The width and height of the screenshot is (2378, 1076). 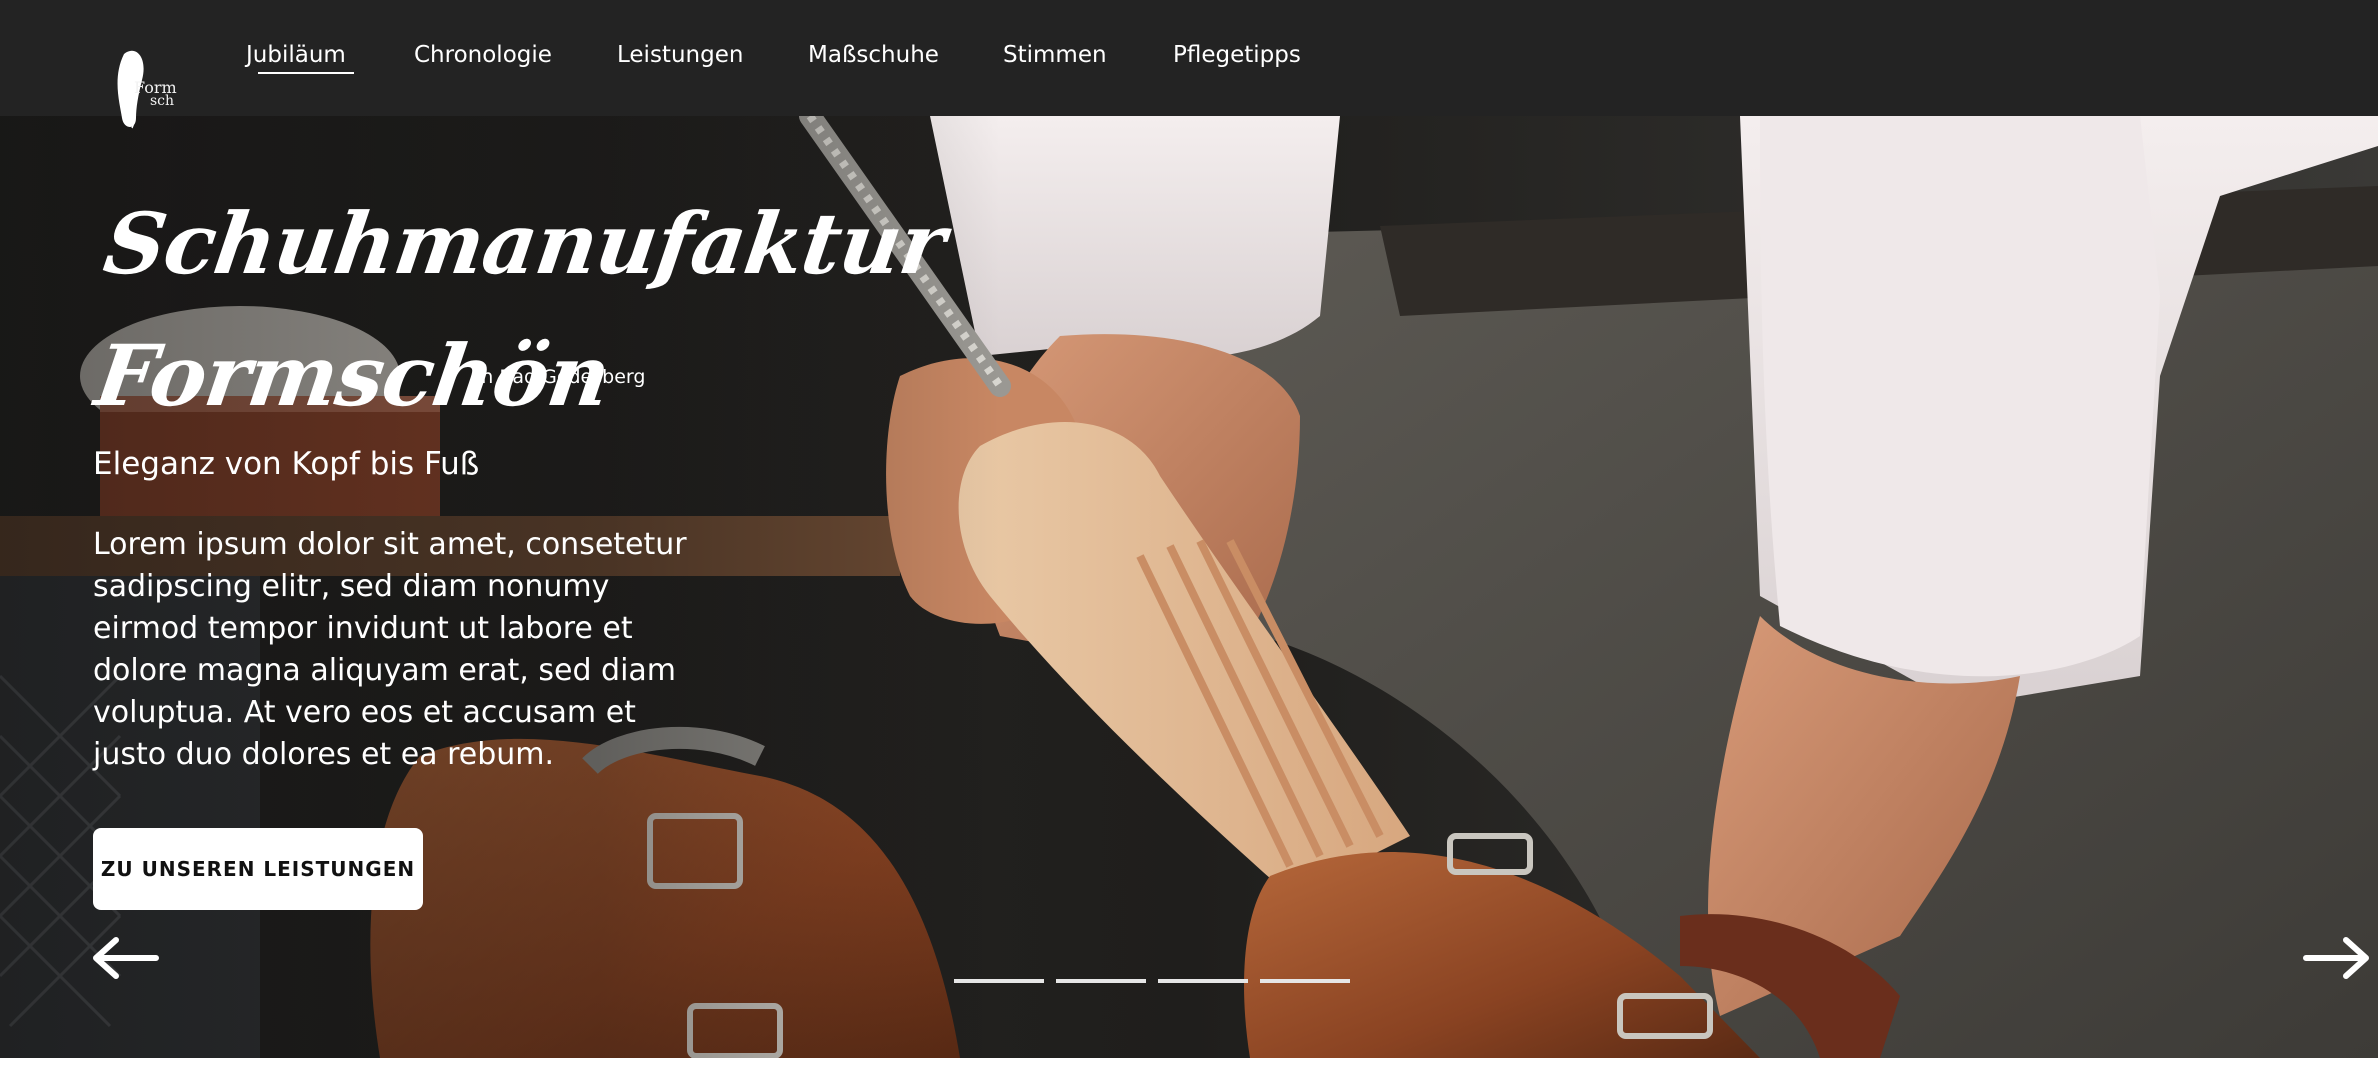 I want to click on slider-prev-button, so click(x=125, y=958).